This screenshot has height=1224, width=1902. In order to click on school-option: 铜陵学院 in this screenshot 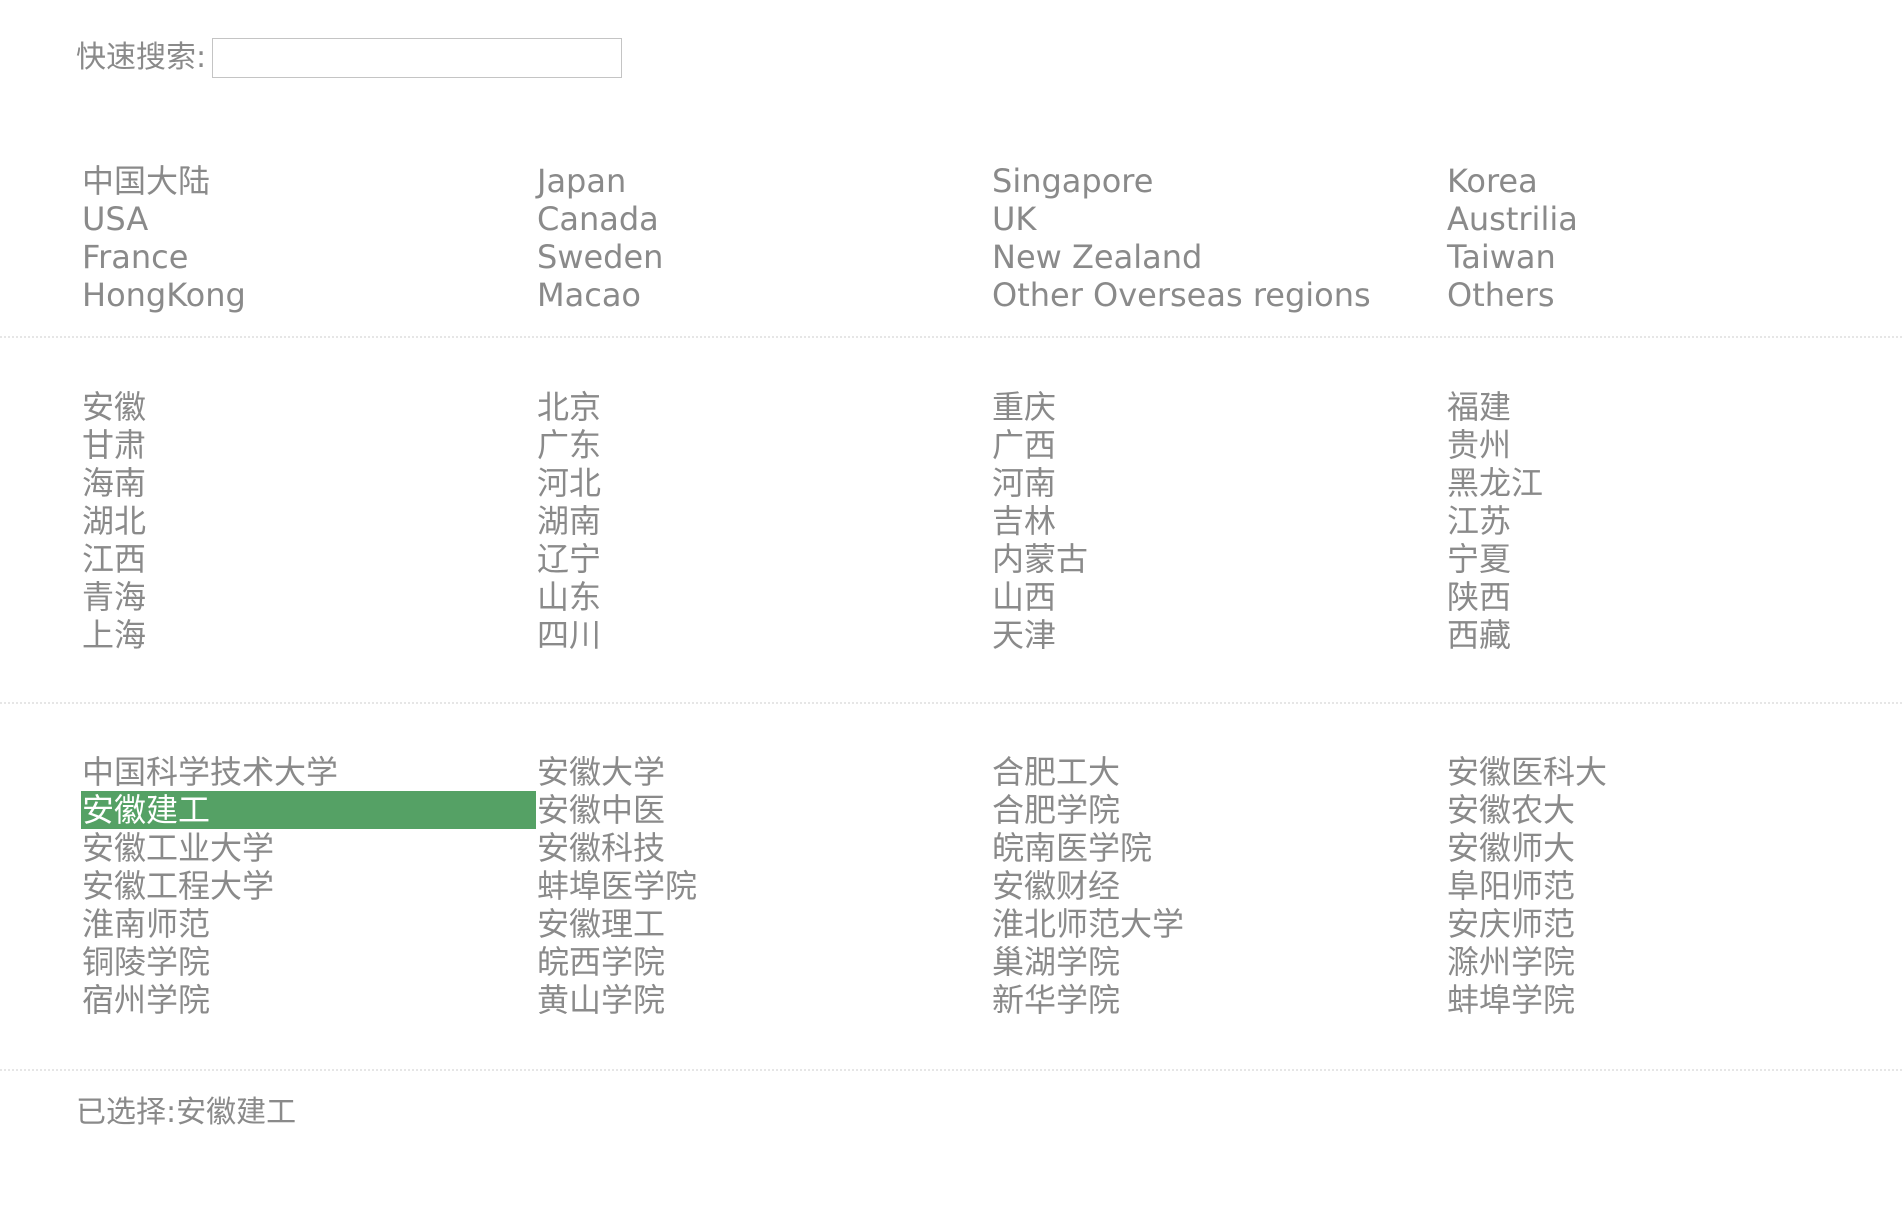, I will do `click(308, 962)`.